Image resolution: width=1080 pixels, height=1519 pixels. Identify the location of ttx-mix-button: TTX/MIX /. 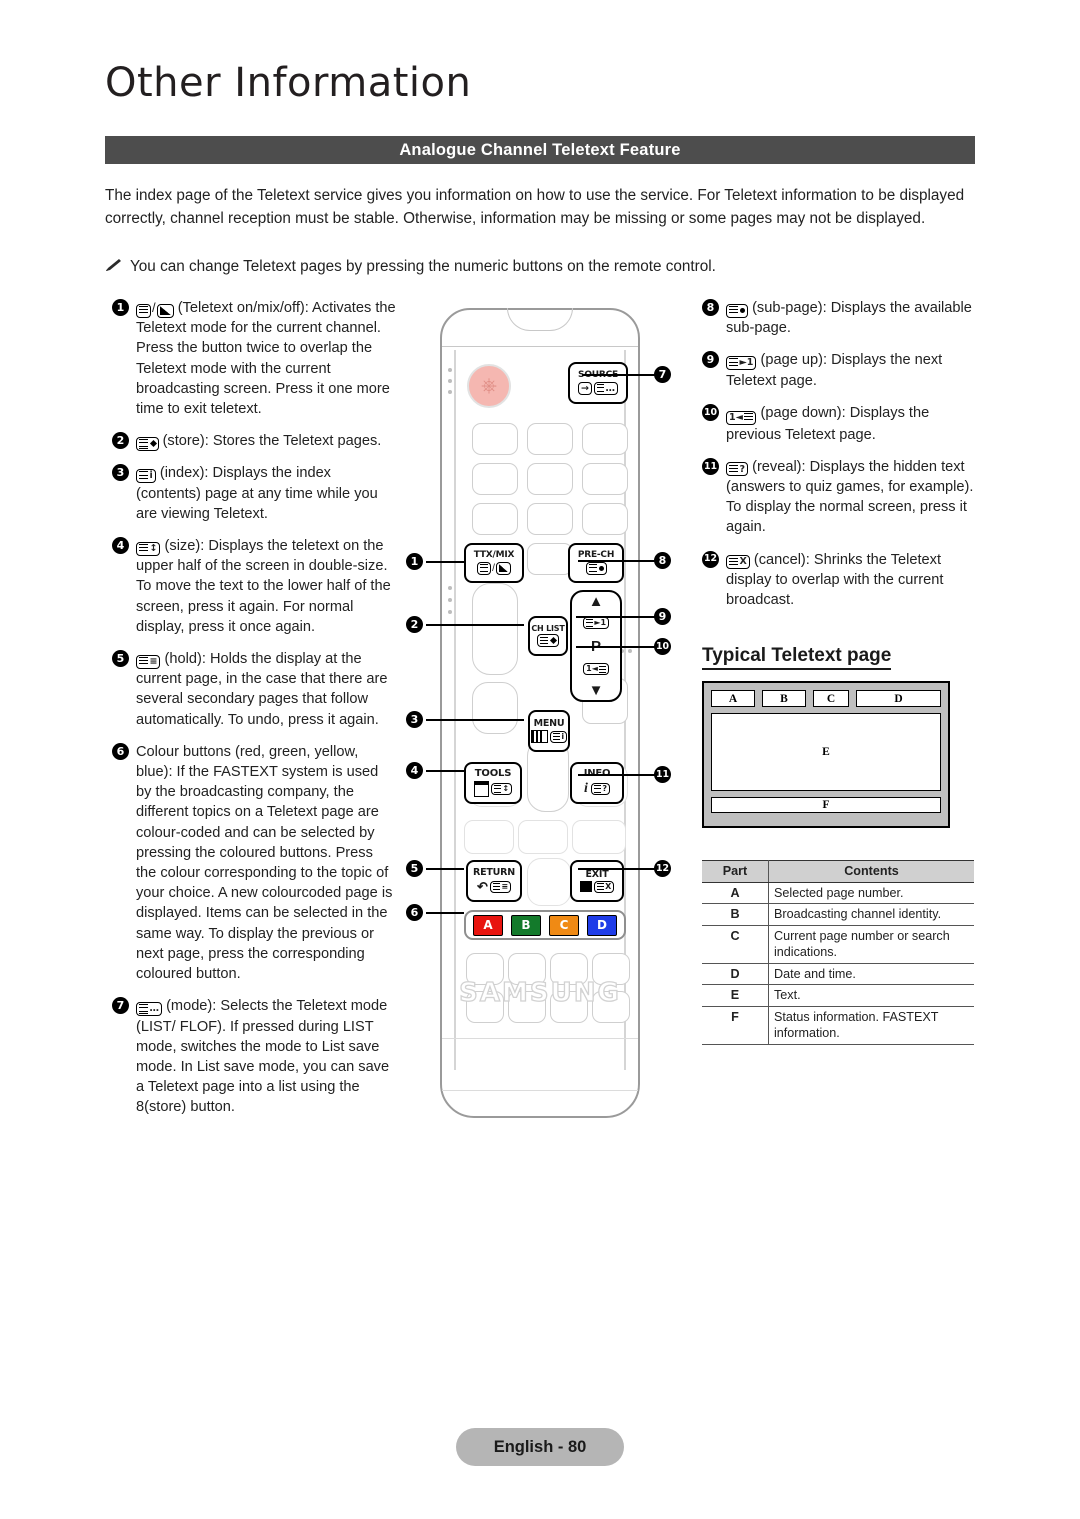
(494, 563).